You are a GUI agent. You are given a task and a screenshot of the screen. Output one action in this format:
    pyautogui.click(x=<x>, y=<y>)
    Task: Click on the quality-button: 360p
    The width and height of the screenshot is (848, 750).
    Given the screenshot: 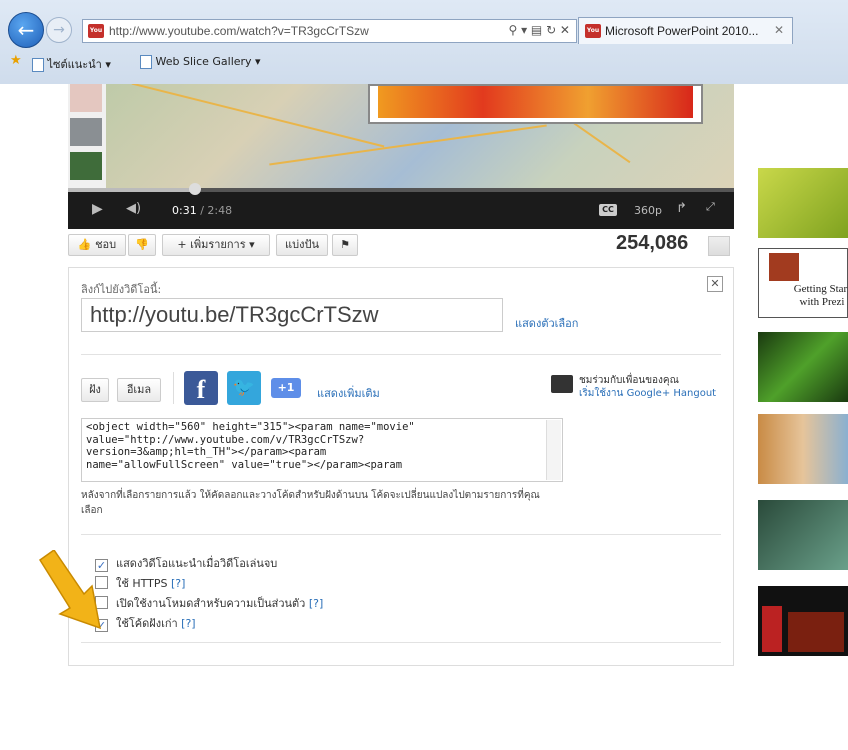 What is the action you would take?
    pyautogui.click(x=648, y=210)
    